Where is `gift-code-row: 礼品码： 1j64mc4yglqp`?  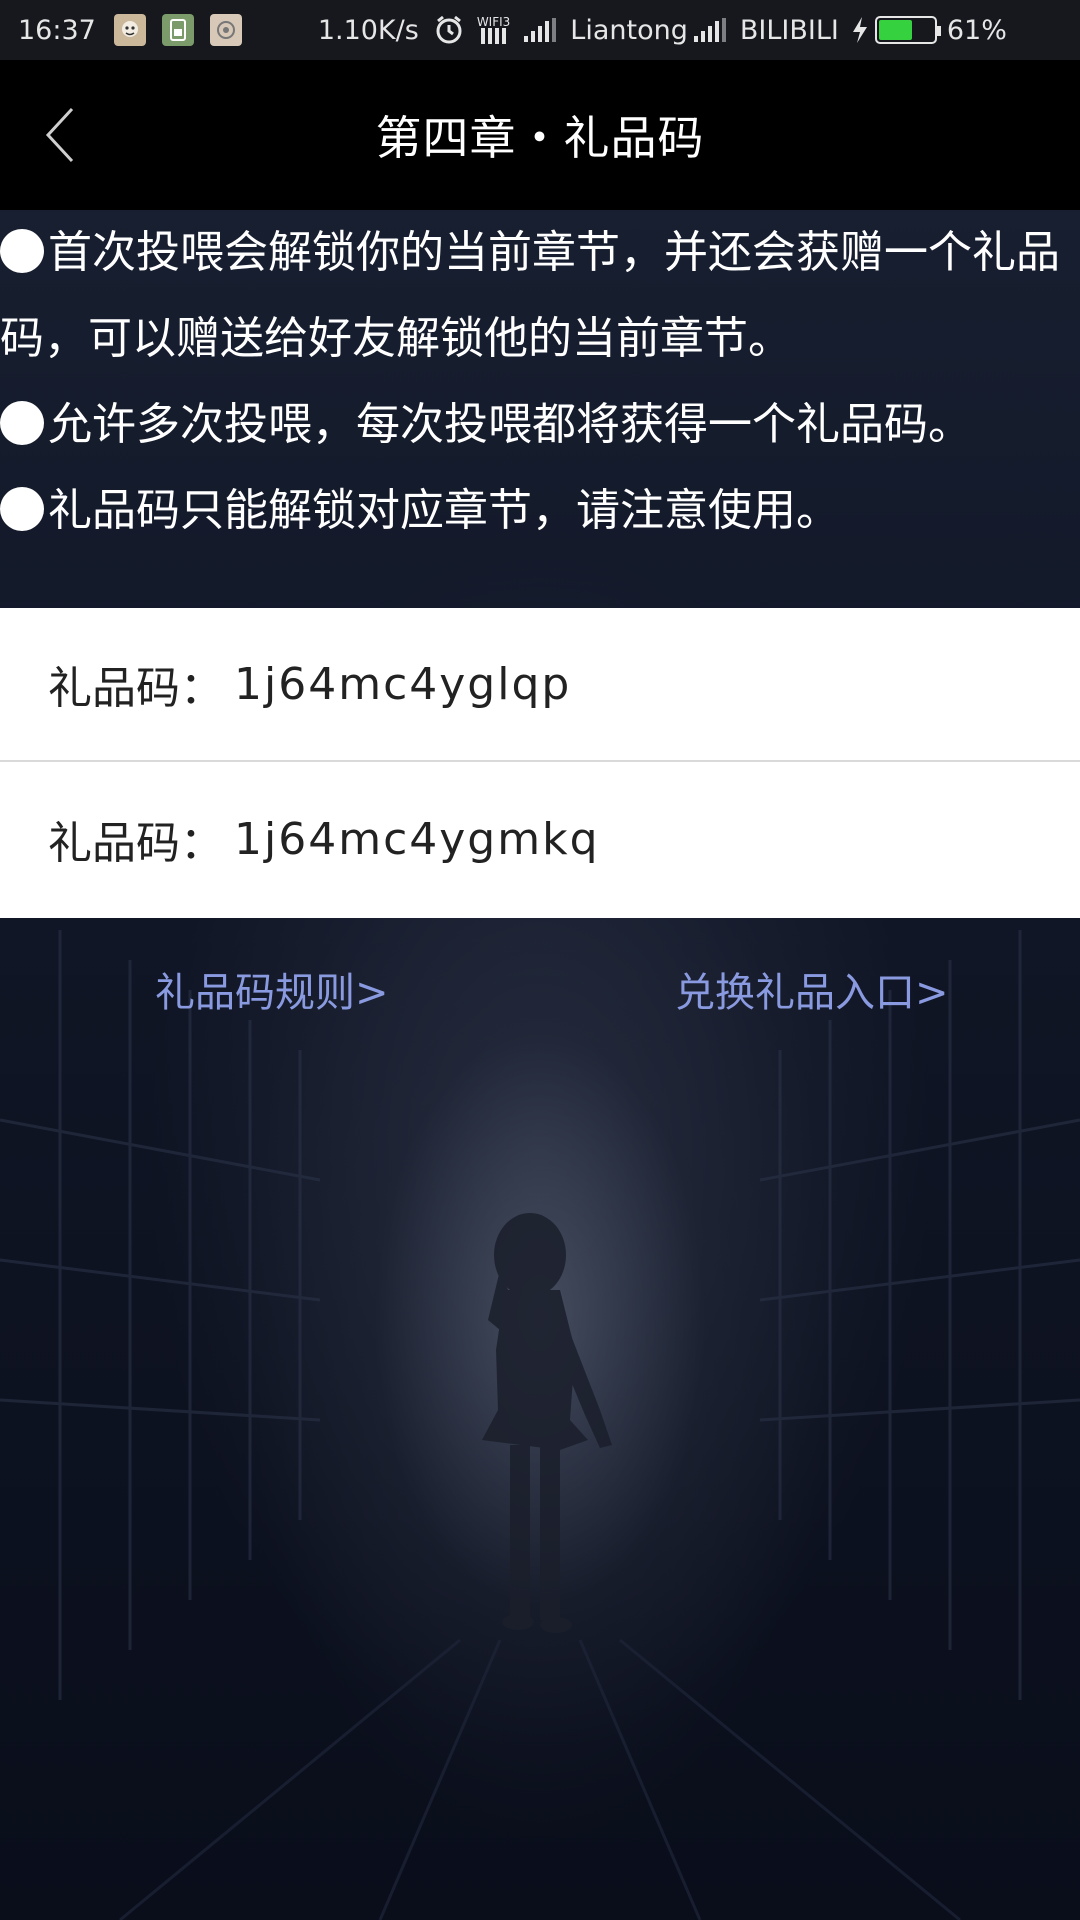 gift-code-row: 礼品码： 1j64mc4yglqp is located at coordinates (540, 685).